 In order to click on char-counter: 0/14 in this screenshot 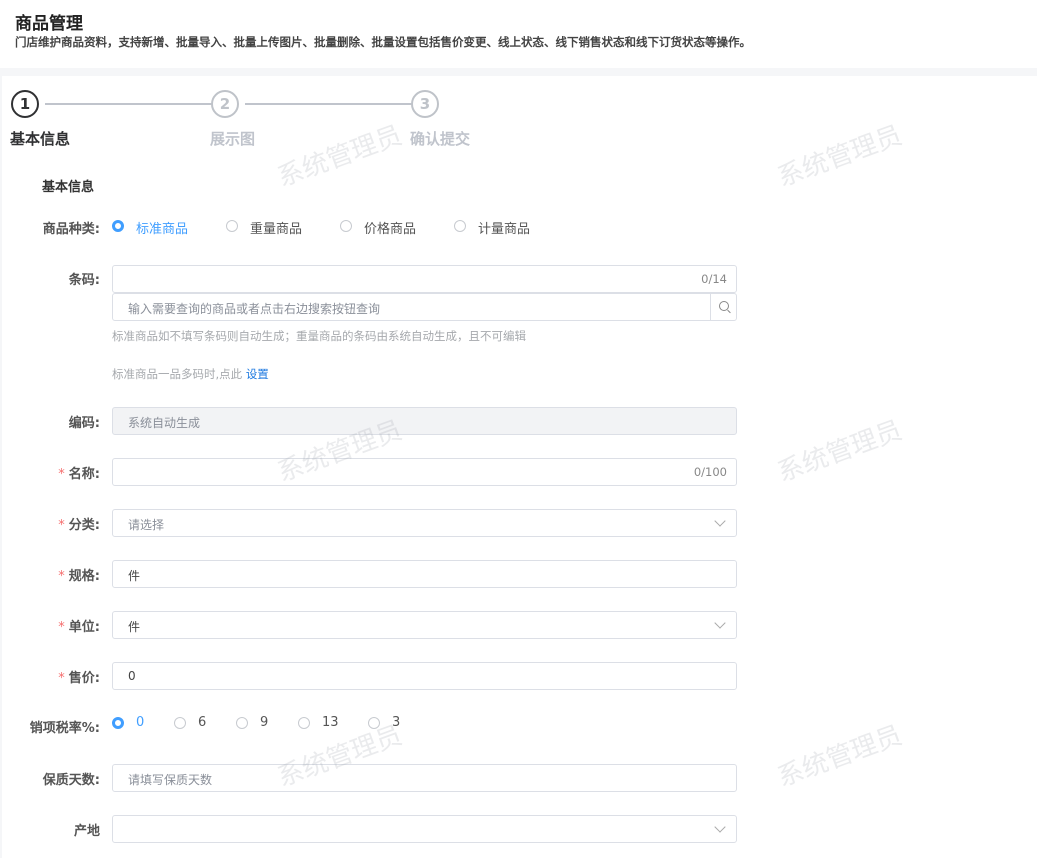, I will do `click(714, 279)`.